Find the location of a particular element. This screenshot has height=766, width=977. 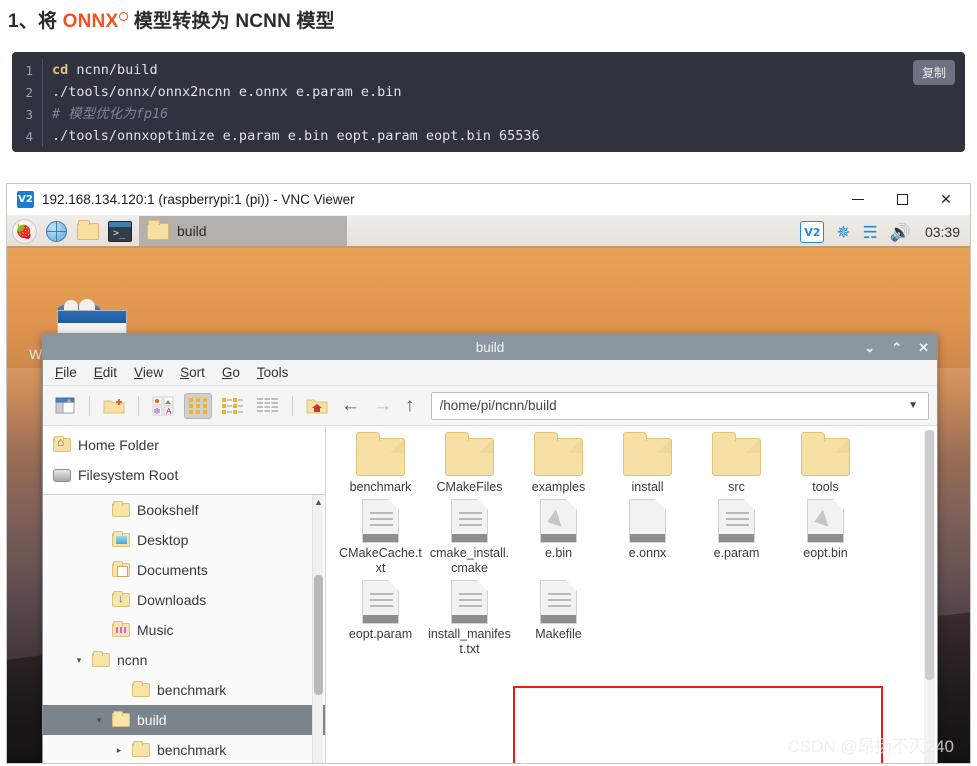

tree-item-ncnn: ▾ ncnn is located at coordinates (184, 660).